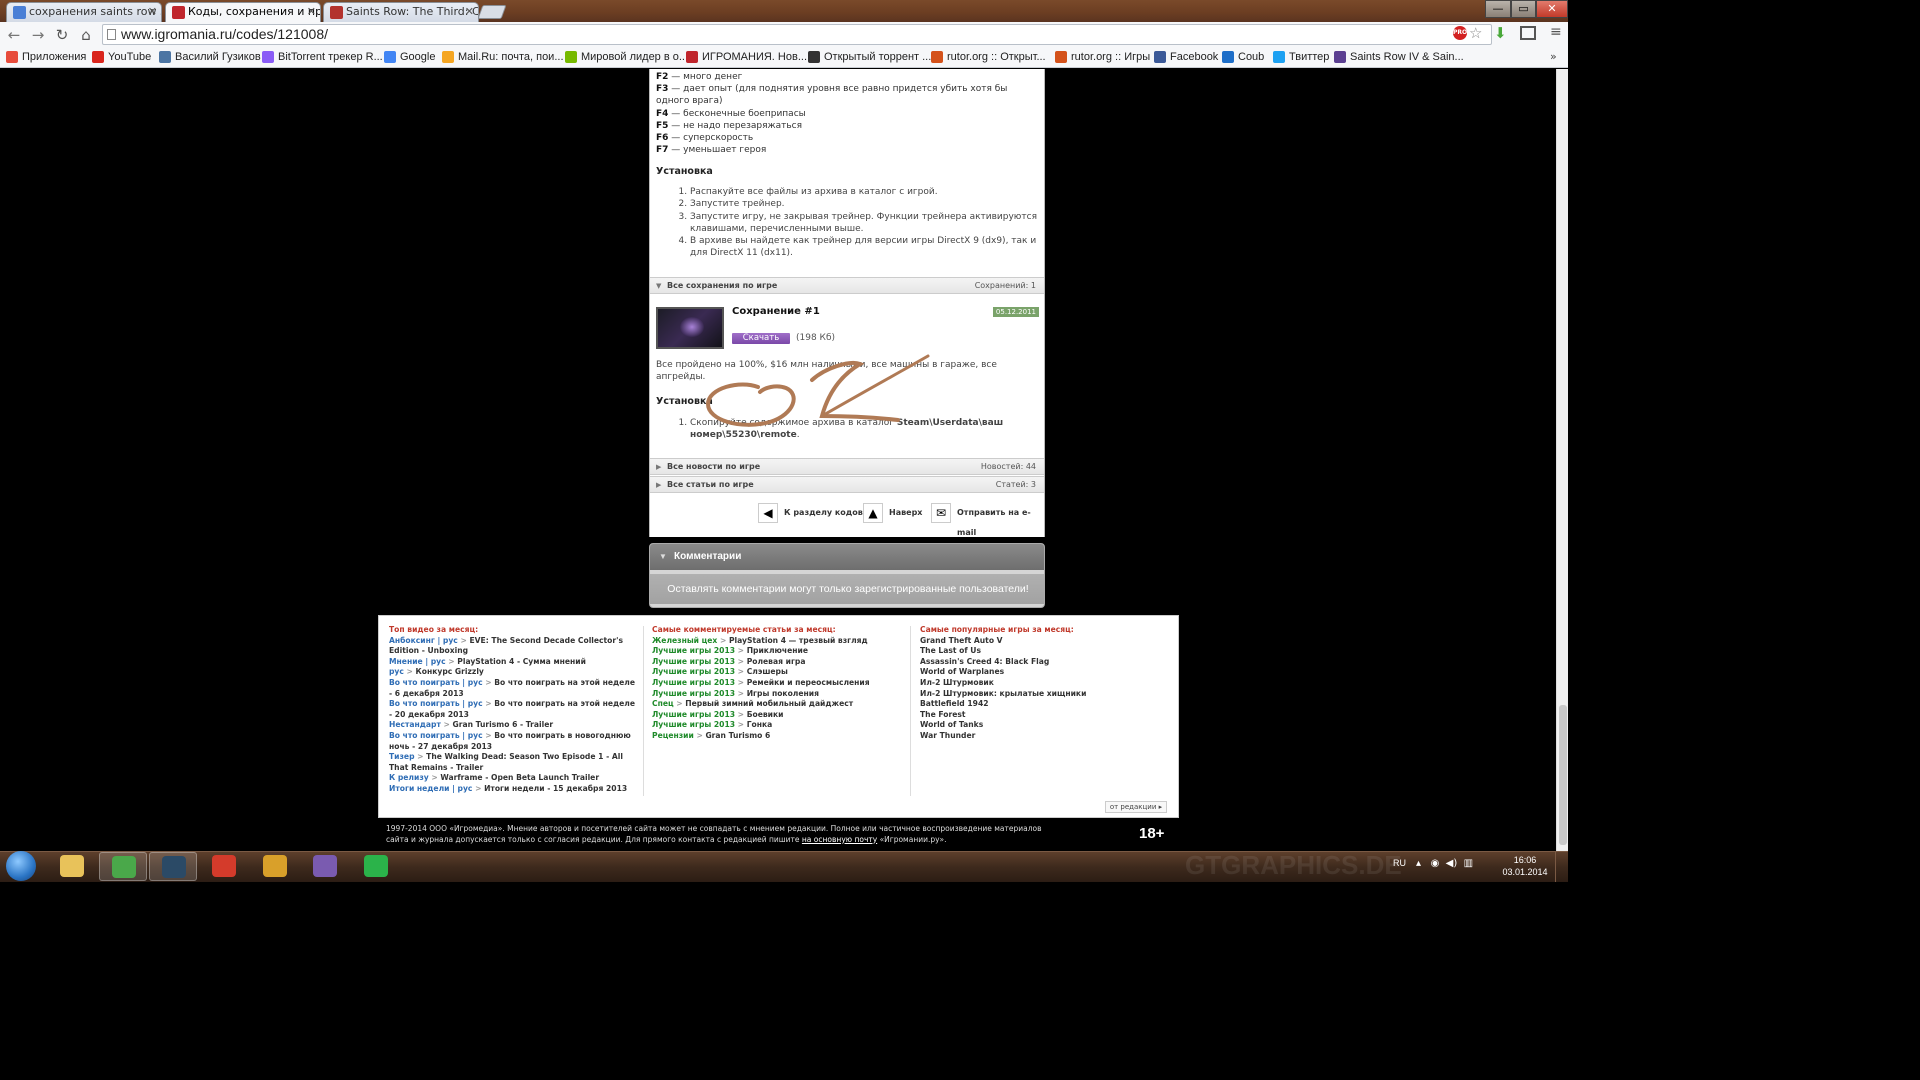 The width and height of the screenshot is (1920, 1080). I want to click on footer-list-item: Лучшие игры 2013 > Боевики, so click(779, 715).